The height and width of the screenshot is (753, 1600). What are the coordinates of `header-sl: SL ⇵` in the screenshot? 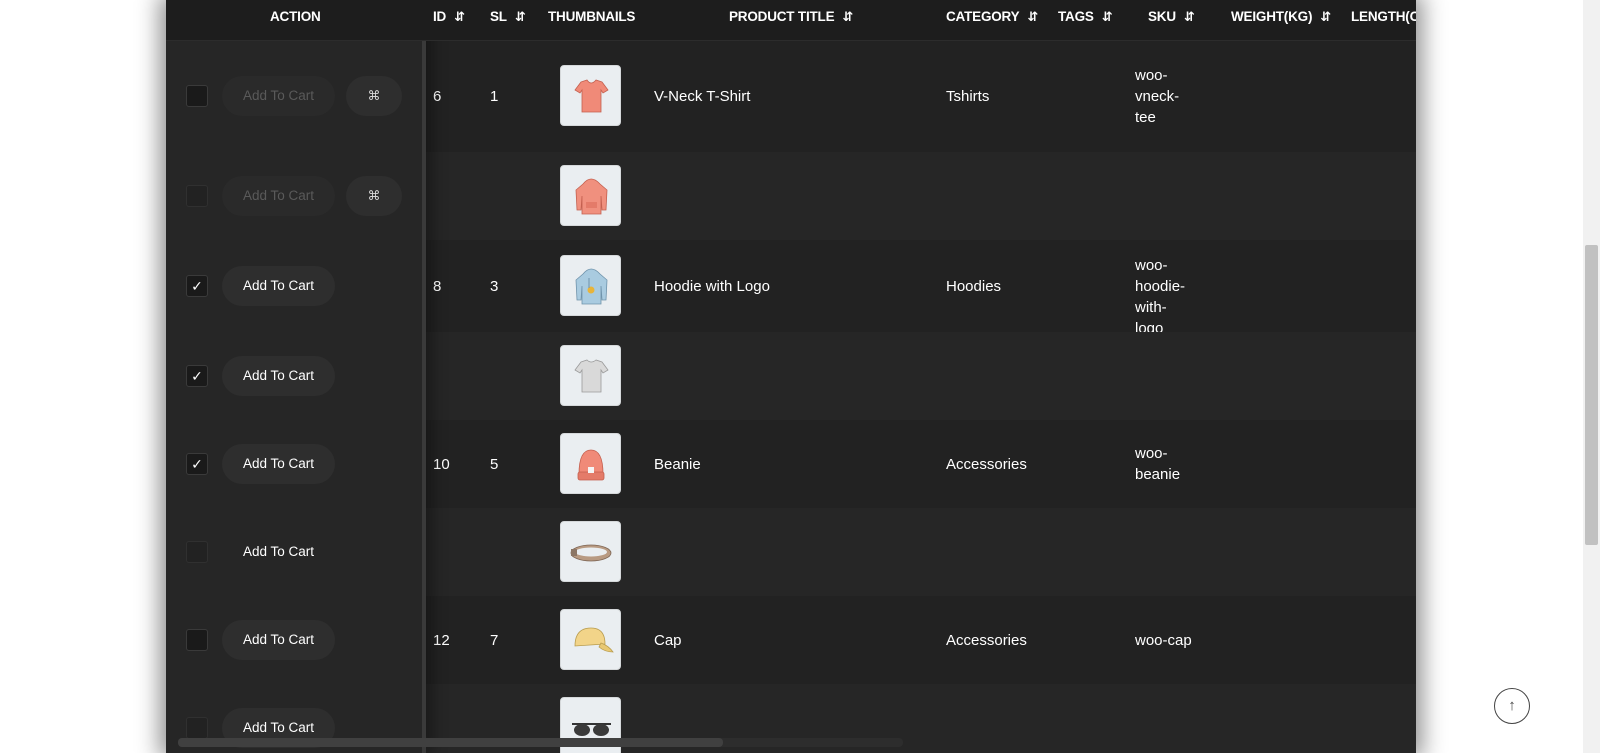 It's located at (508, 17).